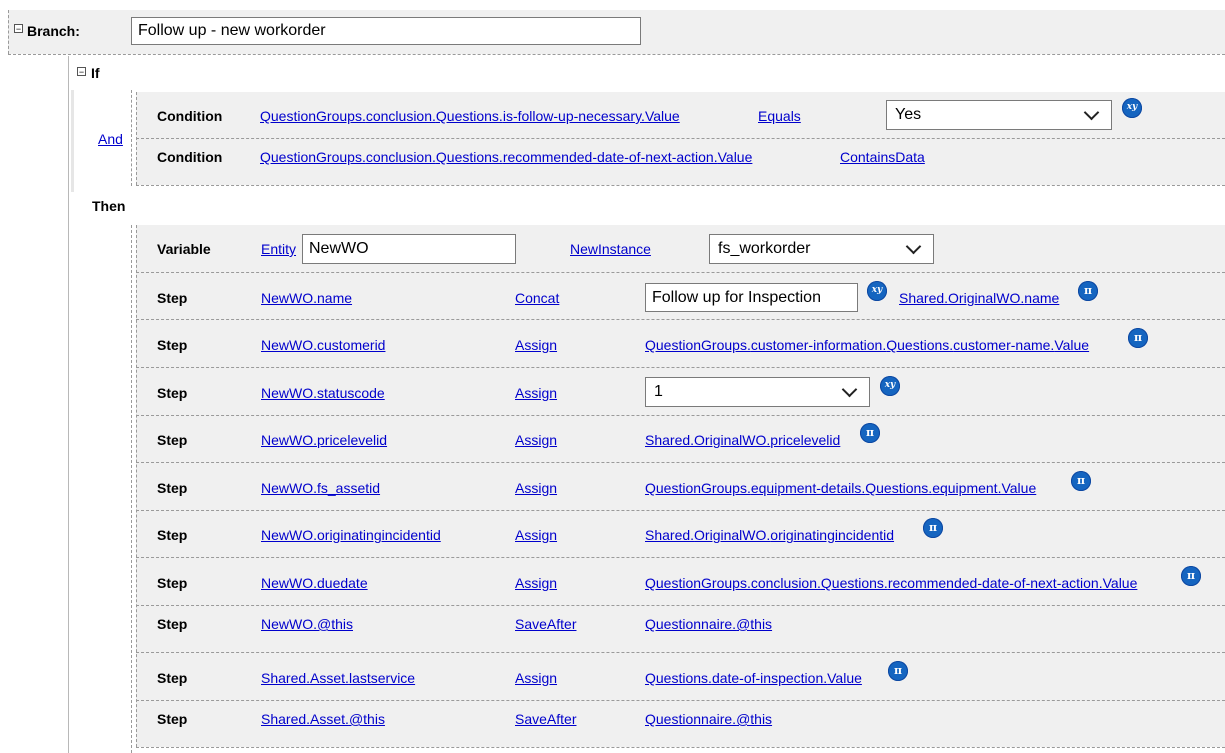 The image size is (1225, 753). Describe the element at coordinates (537, 298) in the screenshot. I see `step-action-link: Concat` at that location.